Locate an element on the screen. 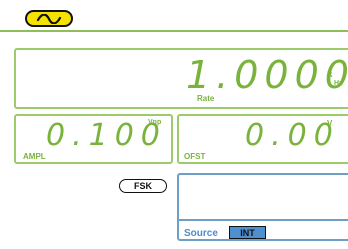  frequency-label: Rate is located at coordinates (206, 98).